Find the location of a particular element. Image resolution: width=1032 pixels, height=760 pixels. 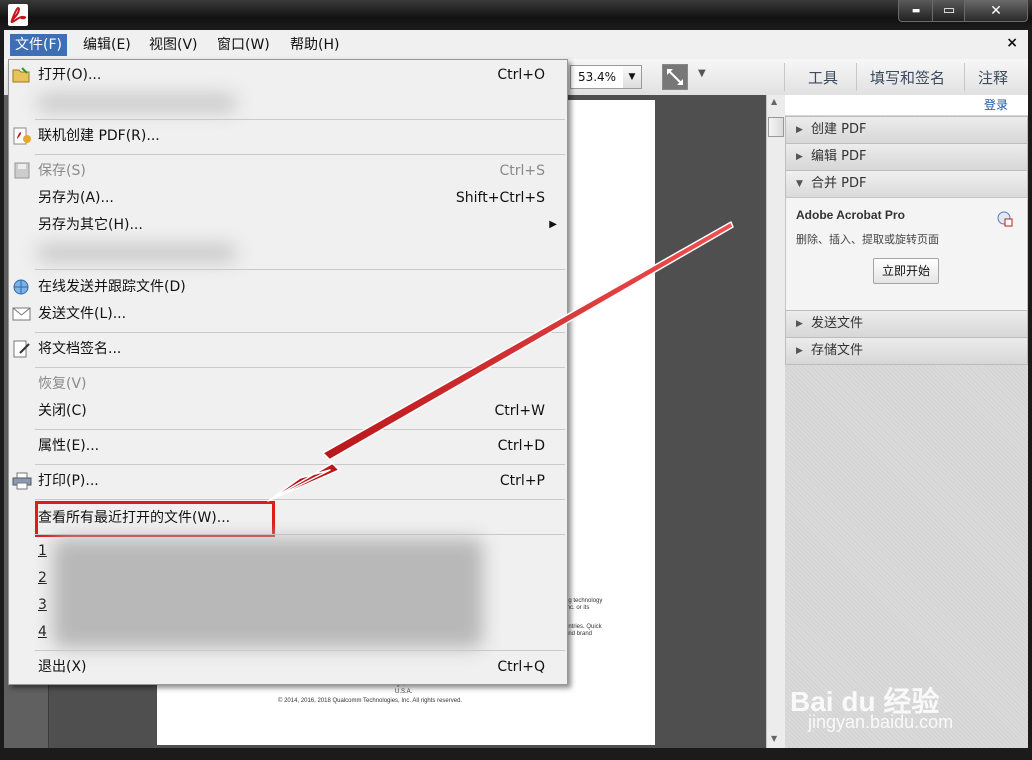

watermark-url: jingyan.baidu.com is located at coordinates (881, 722).